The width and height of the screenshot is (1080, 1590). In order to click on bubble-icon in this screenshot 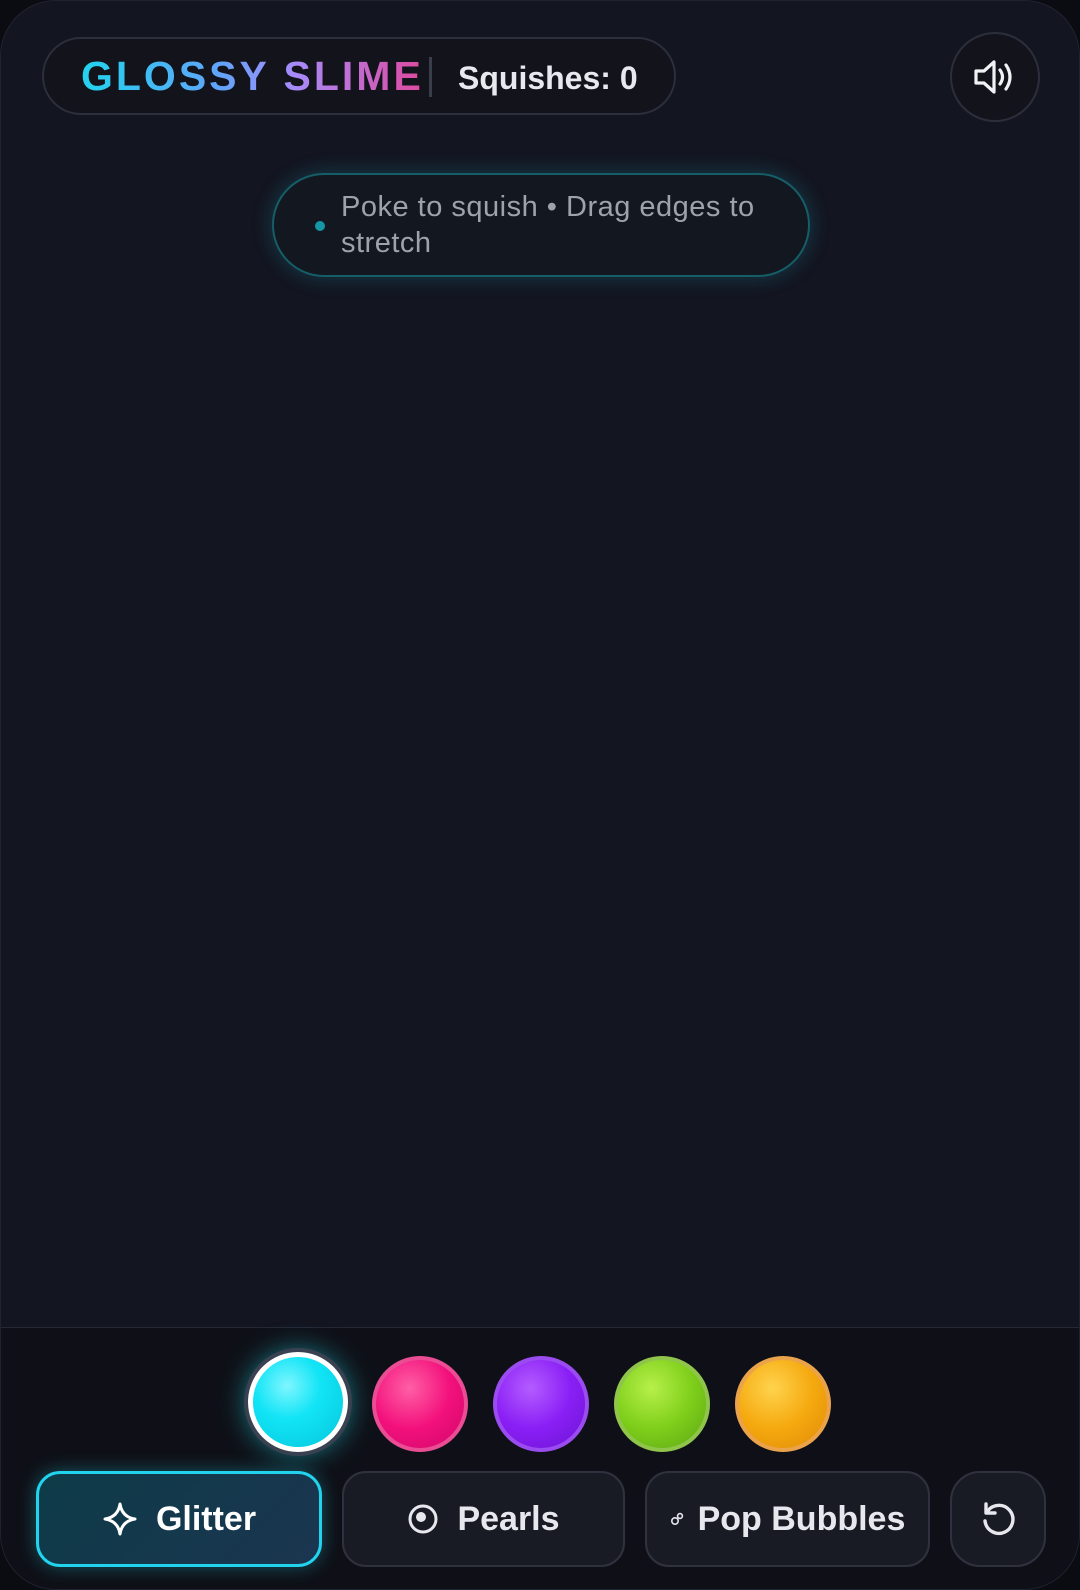, I will do `click(677, 1519)`.